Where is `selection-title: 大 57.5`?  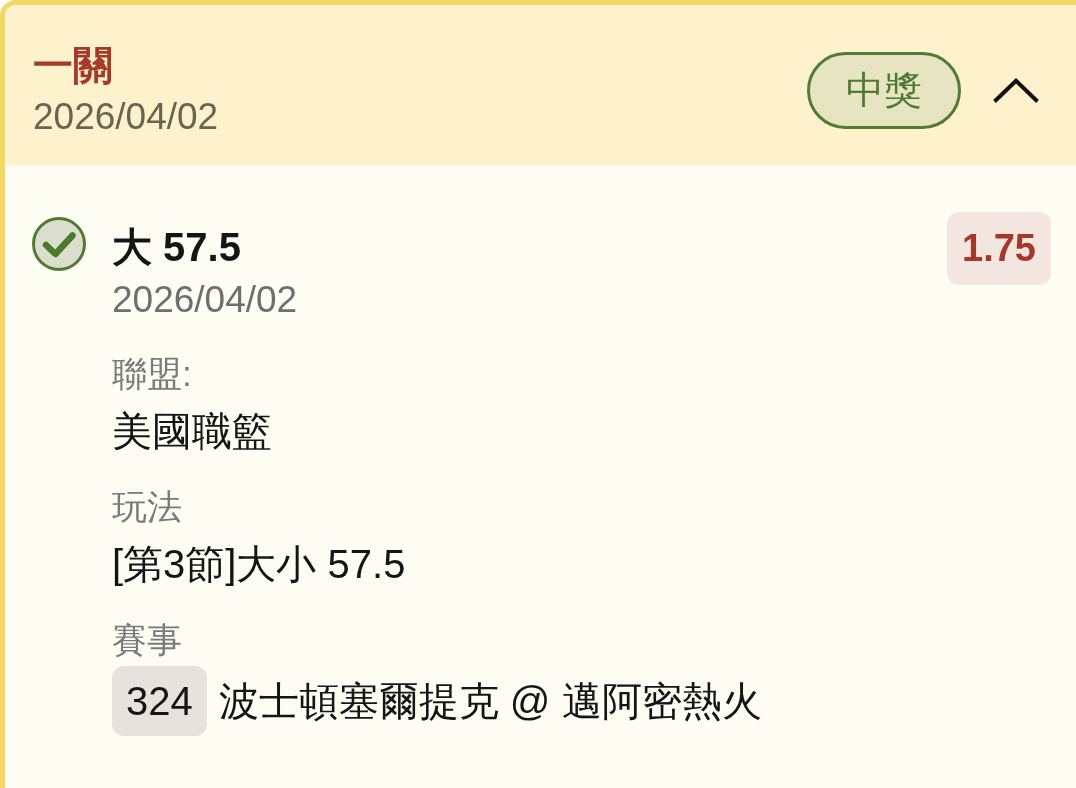 selection-title: 大 57.5 is located at coordinates (176, 247).